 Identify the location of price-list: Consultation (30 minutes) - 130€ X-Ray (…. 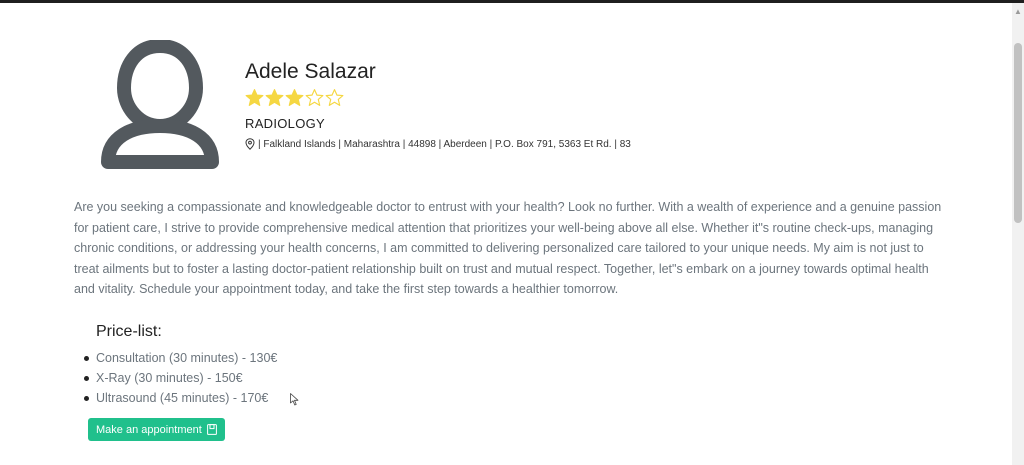
(180, 378).